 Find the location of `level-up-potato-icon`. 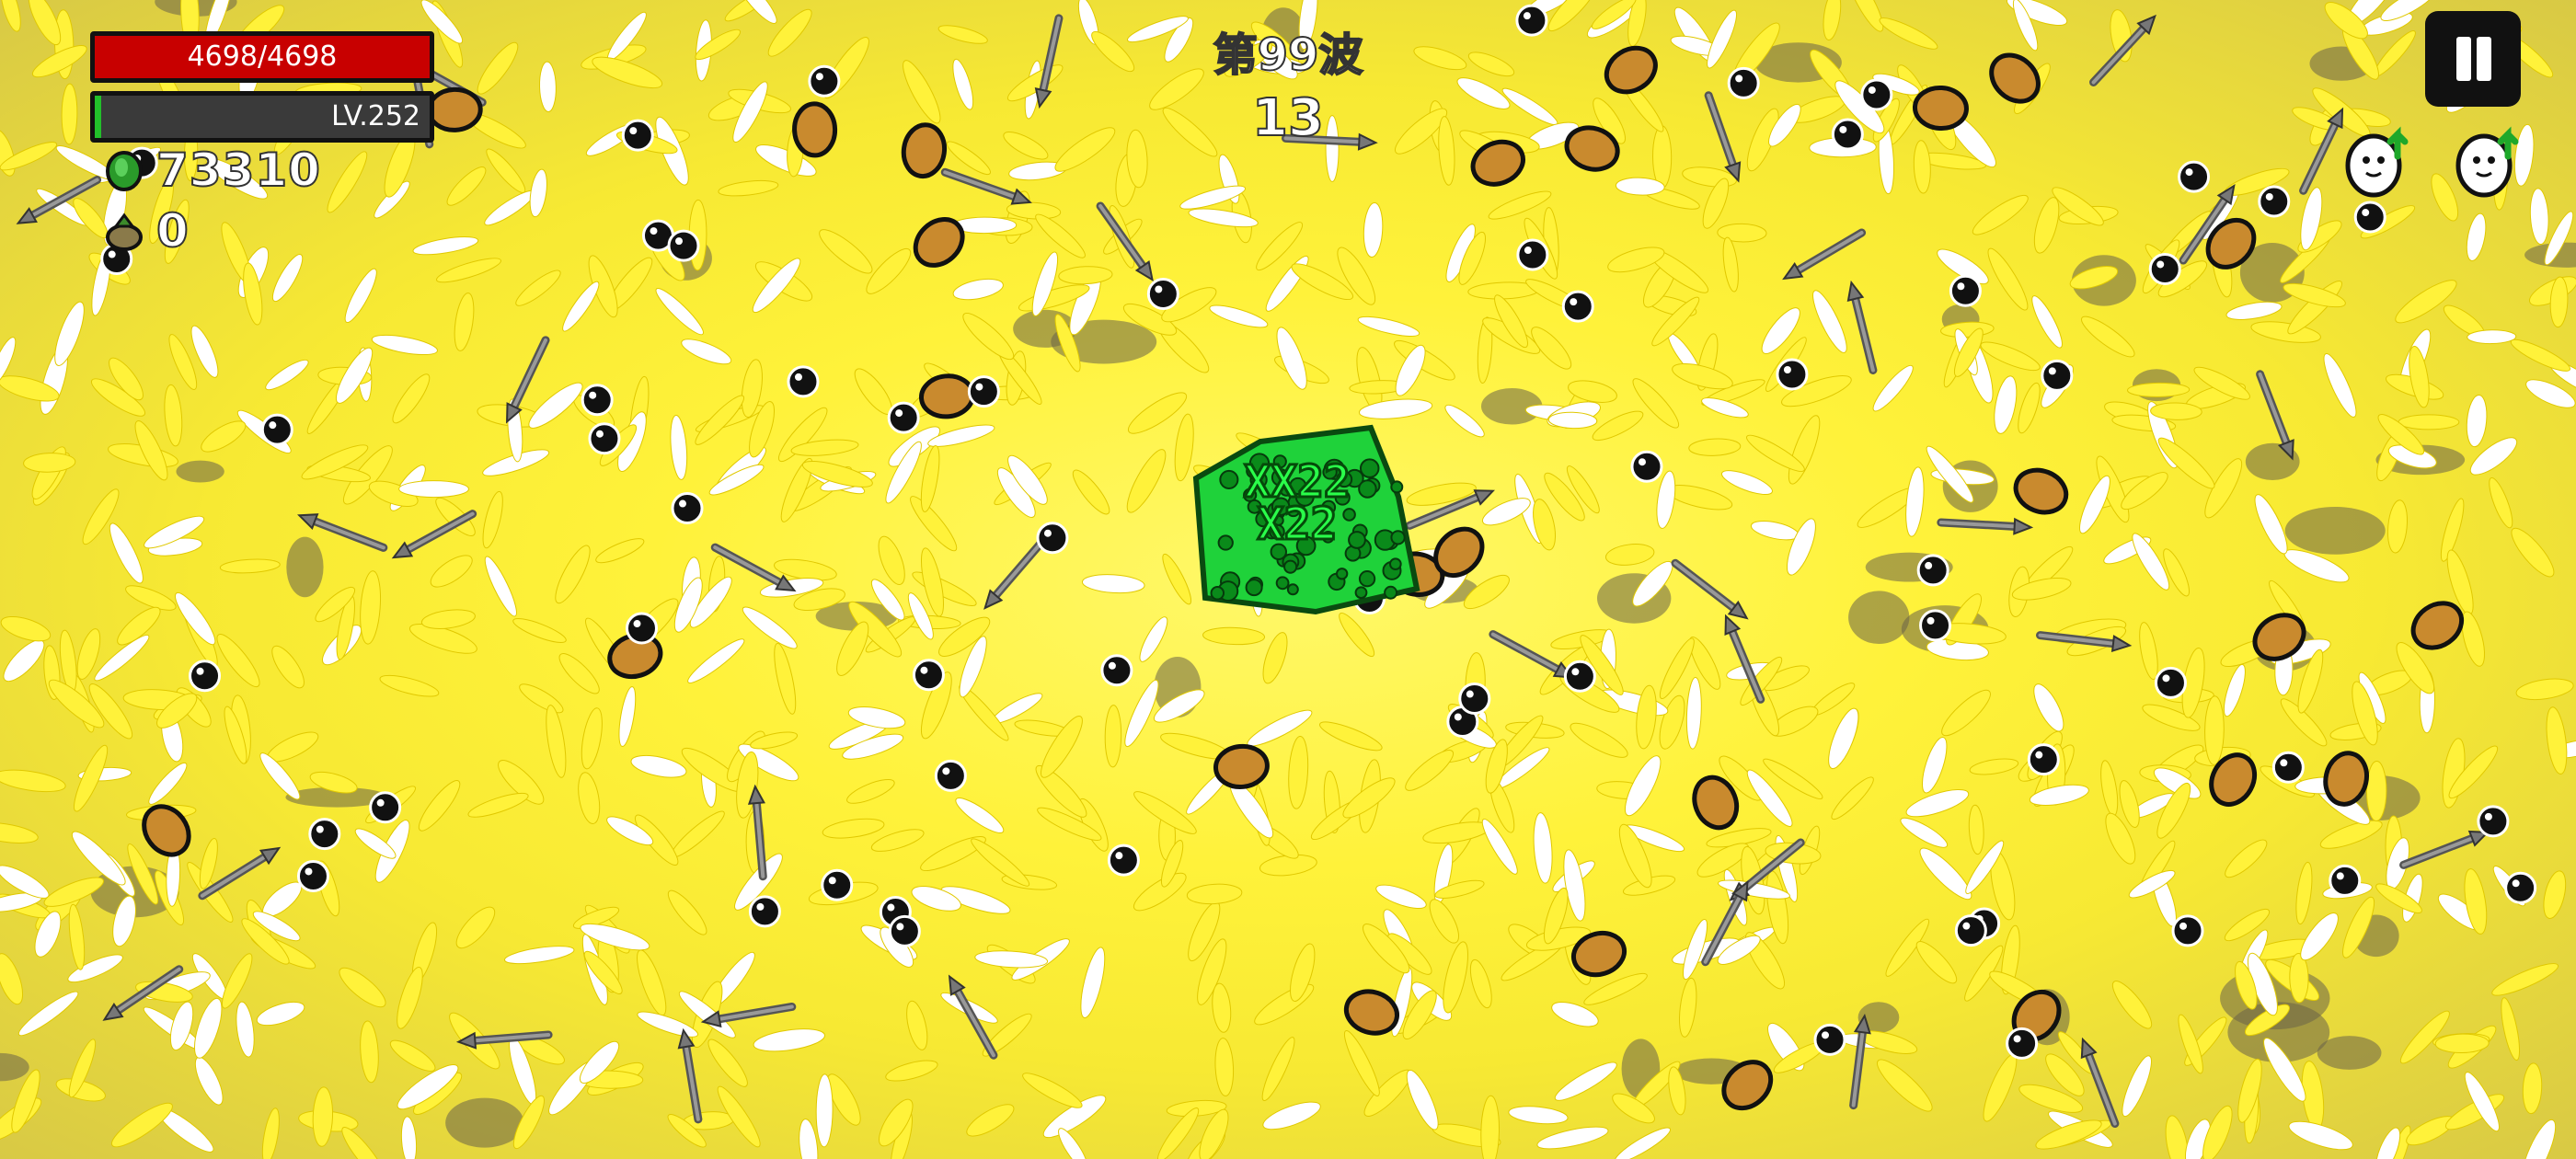

level-up-potato-icon is located at coordinates (2377, 162).